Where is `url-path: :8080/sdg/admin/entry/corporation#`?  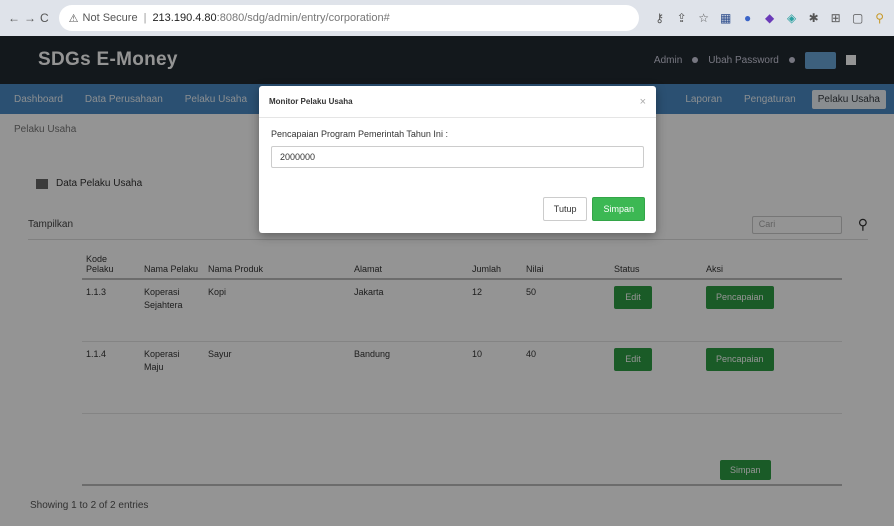
url-path: :8080/sdg/admin/entry/corporation# is located at coordinates (303, 18).